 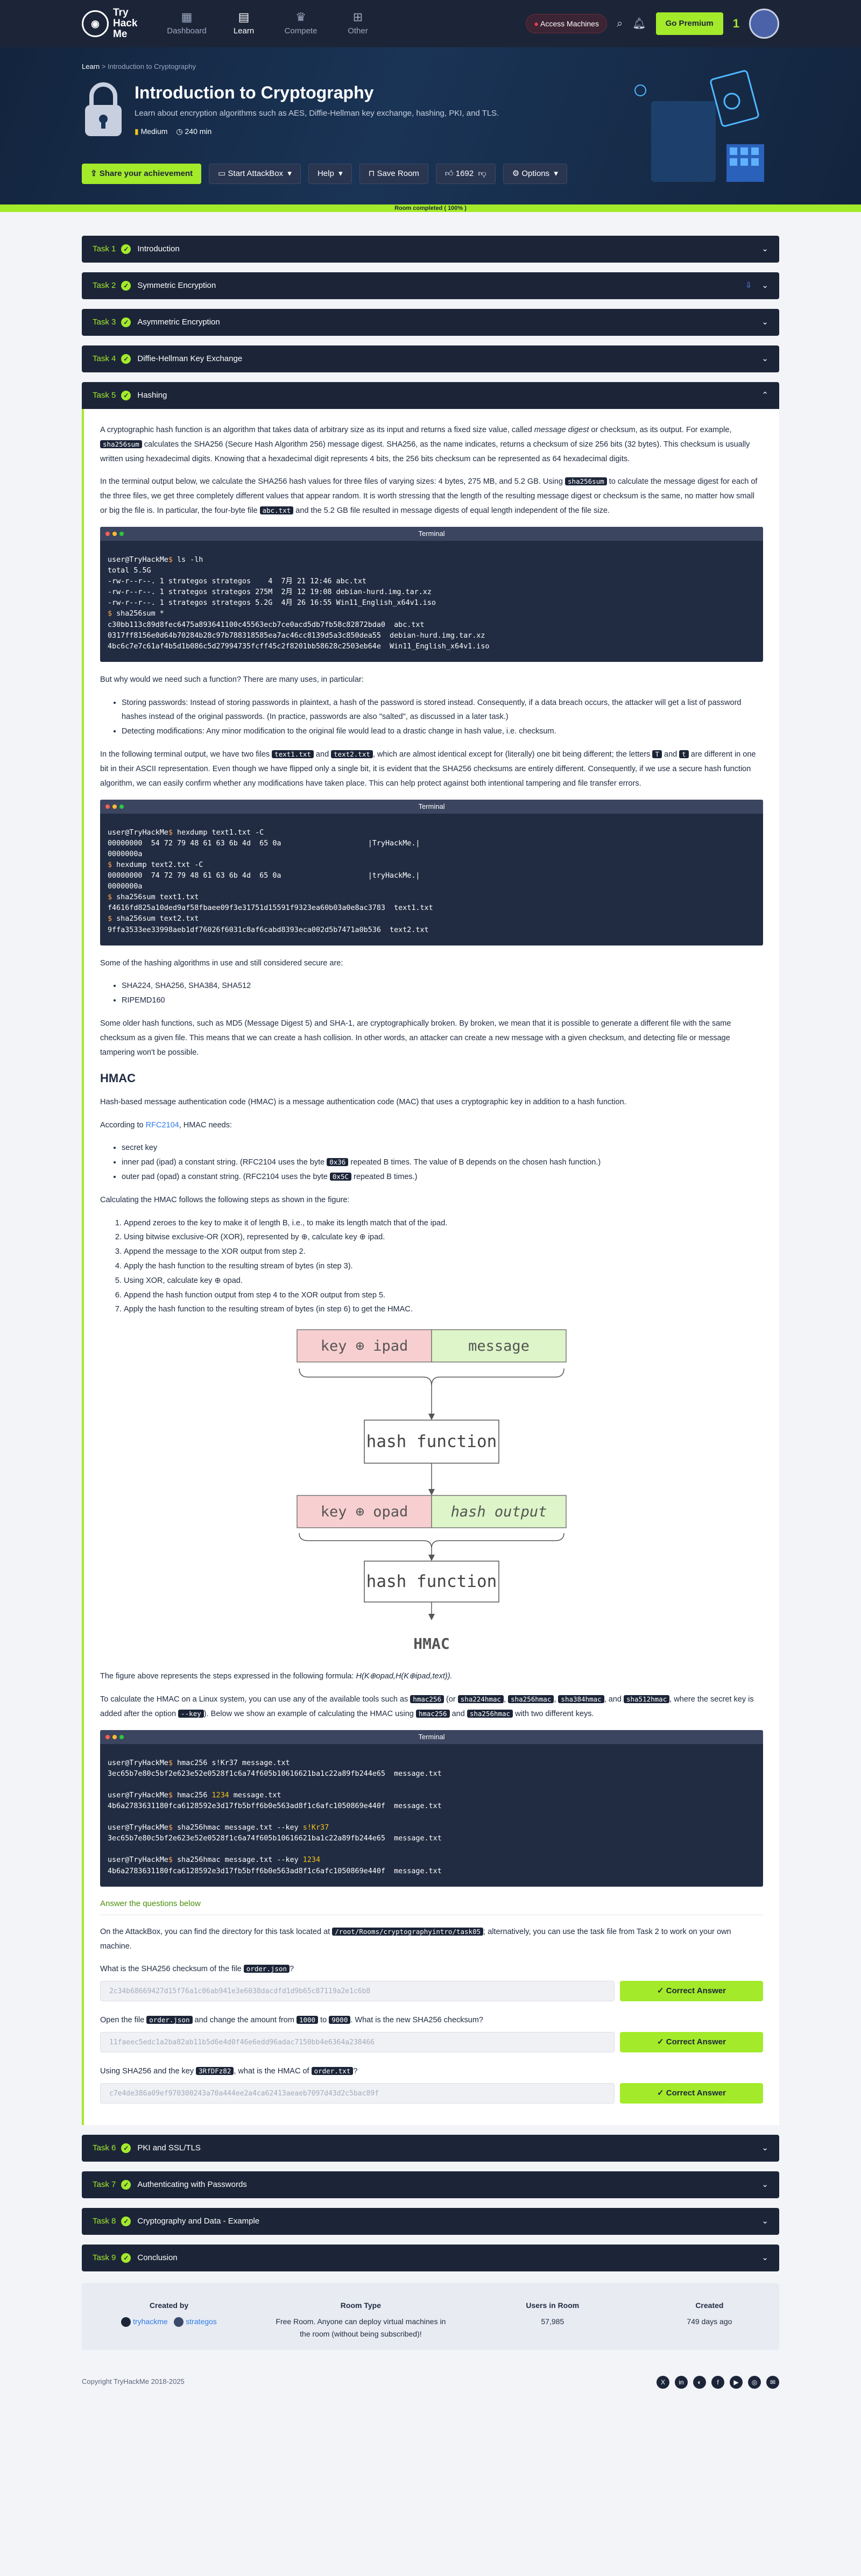 I want to click on inline-code: sha512hmac, so click(x=646, y=1699).